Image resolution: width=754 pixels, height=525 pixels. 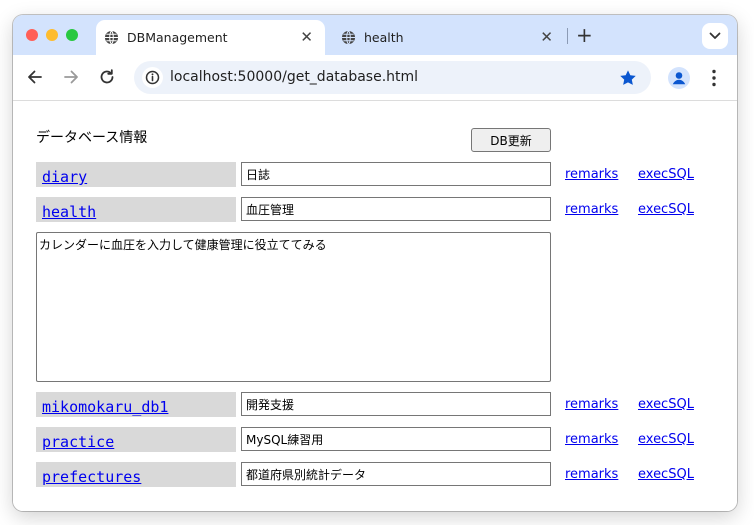 I want to click on chevron-down-icon, so click(x=715, y=35).